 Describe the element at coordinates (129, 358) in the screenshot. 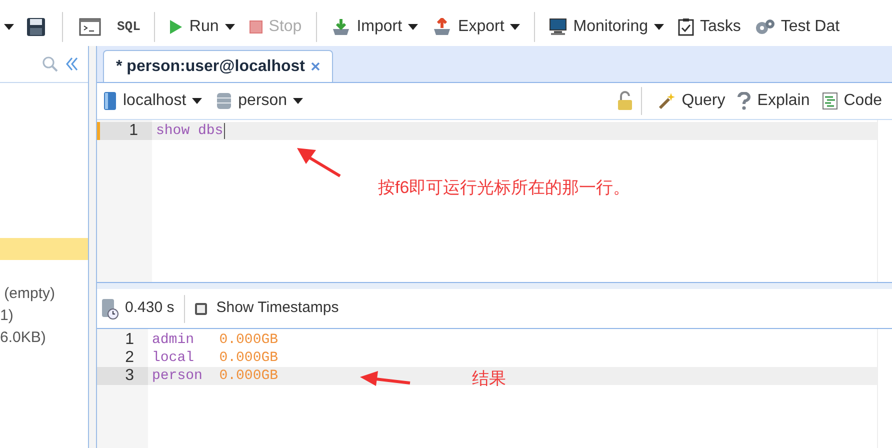

I see `line-number: 2` at that location.